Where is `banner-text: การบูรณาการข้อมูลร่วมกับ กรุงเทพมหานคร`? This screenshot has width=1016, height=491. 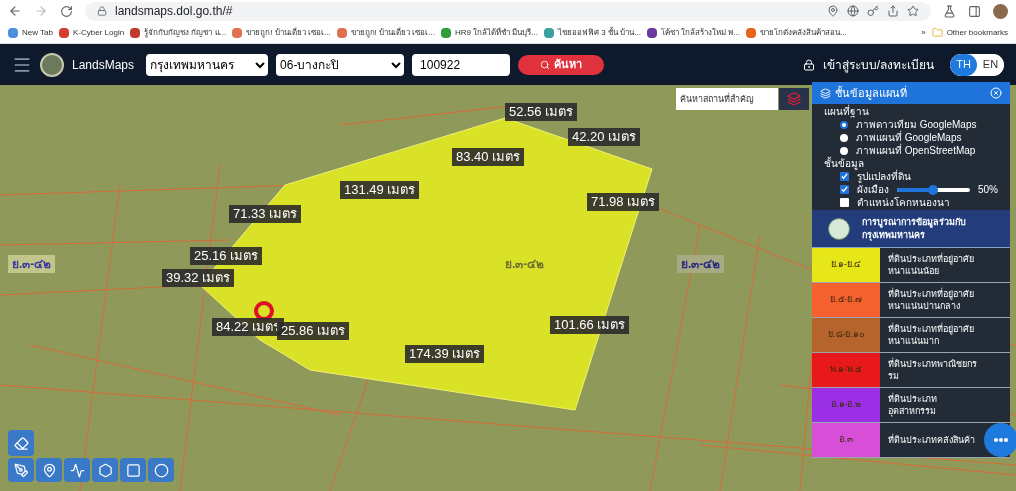
banner-text: การบูรณาการข้อมูลร่วมกับ กรุงเทพมหานคร is located at coordinates (914, 228).